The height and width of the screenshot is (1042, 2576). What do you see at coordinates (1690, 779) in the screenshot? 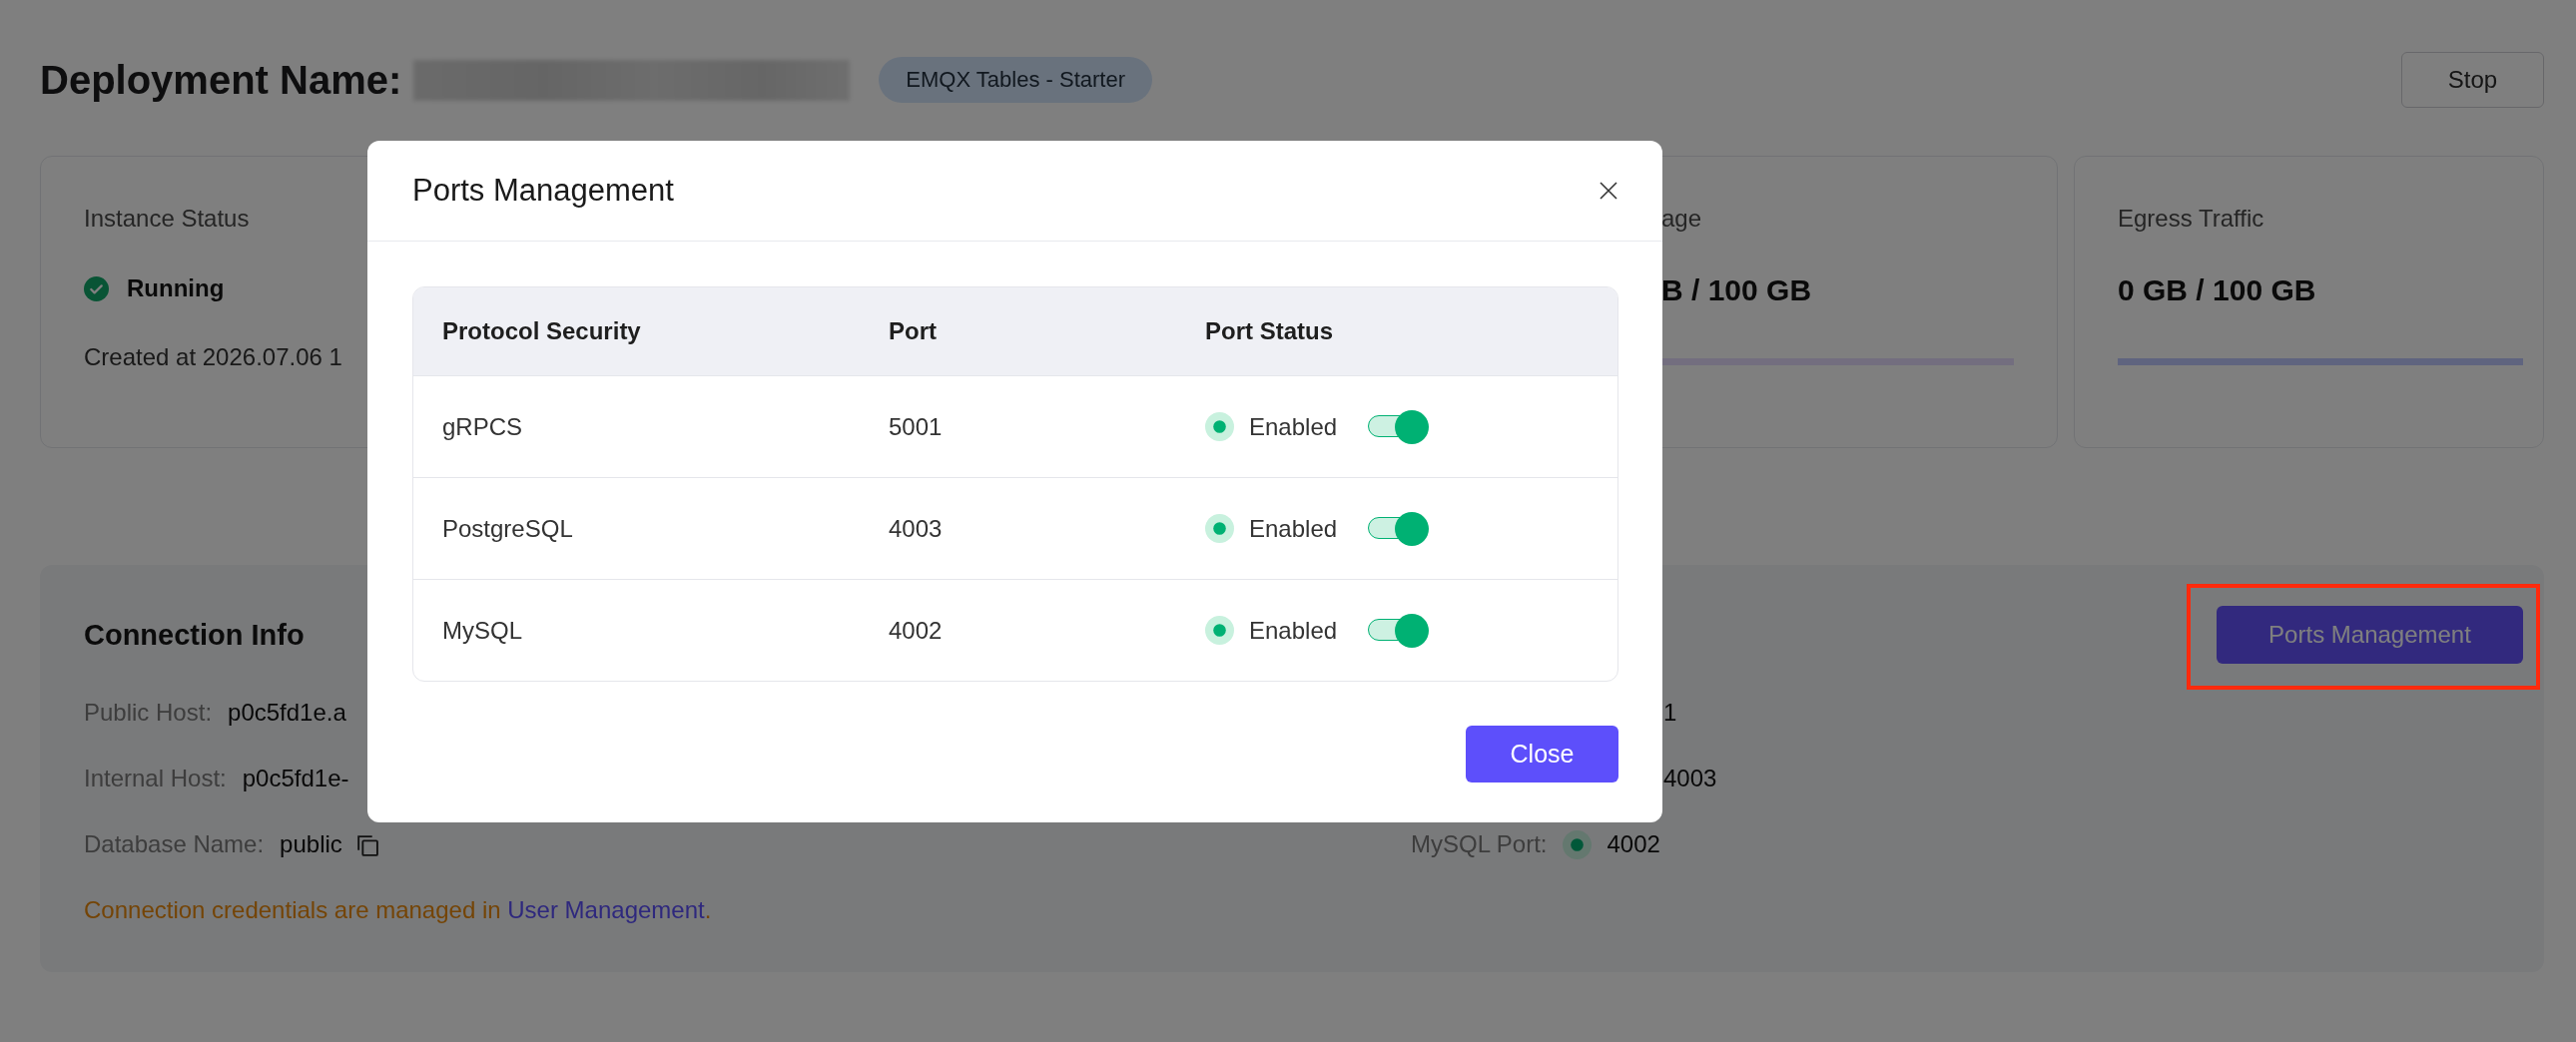
I see `field-value: 4003` at bounding box center [1690, 779].